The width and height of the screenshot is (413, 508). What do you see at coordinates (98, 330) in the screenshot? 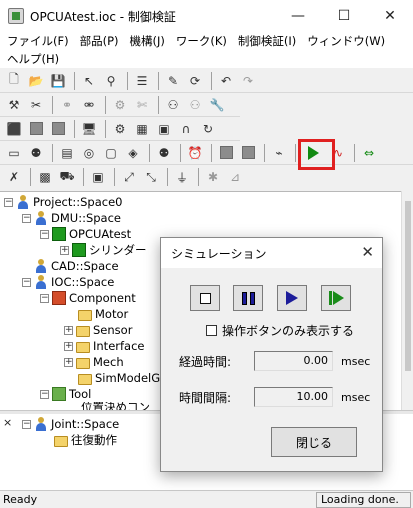
I see `tree-node-sensor: + Sensor` at bounding box center [98, 330].